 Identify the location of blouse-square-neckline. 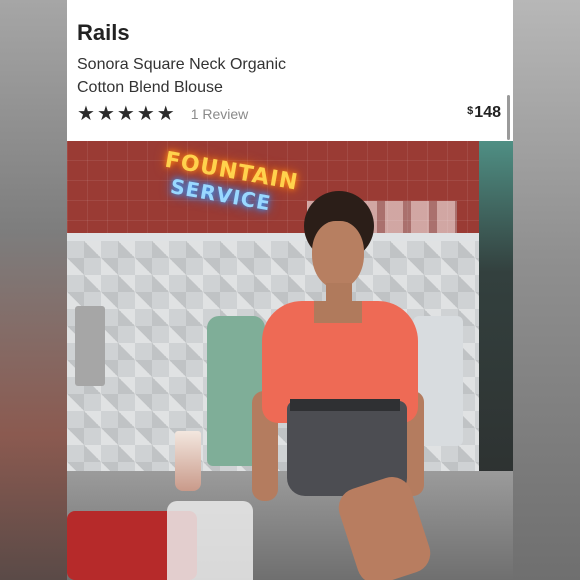
(338, 312).